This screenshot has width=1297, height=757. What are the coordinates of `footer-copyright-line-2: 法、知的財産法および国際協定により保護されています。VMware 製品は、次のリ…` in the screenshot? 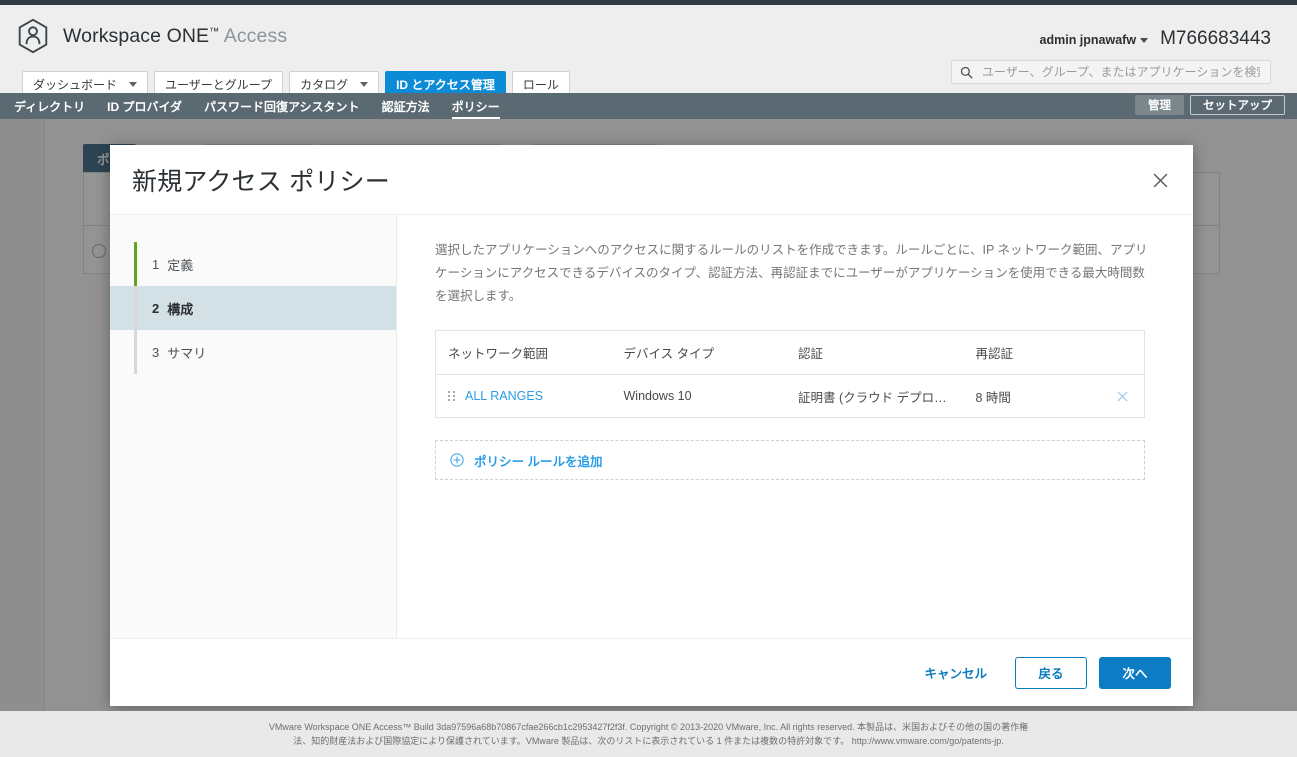 It's located at (648, 741).